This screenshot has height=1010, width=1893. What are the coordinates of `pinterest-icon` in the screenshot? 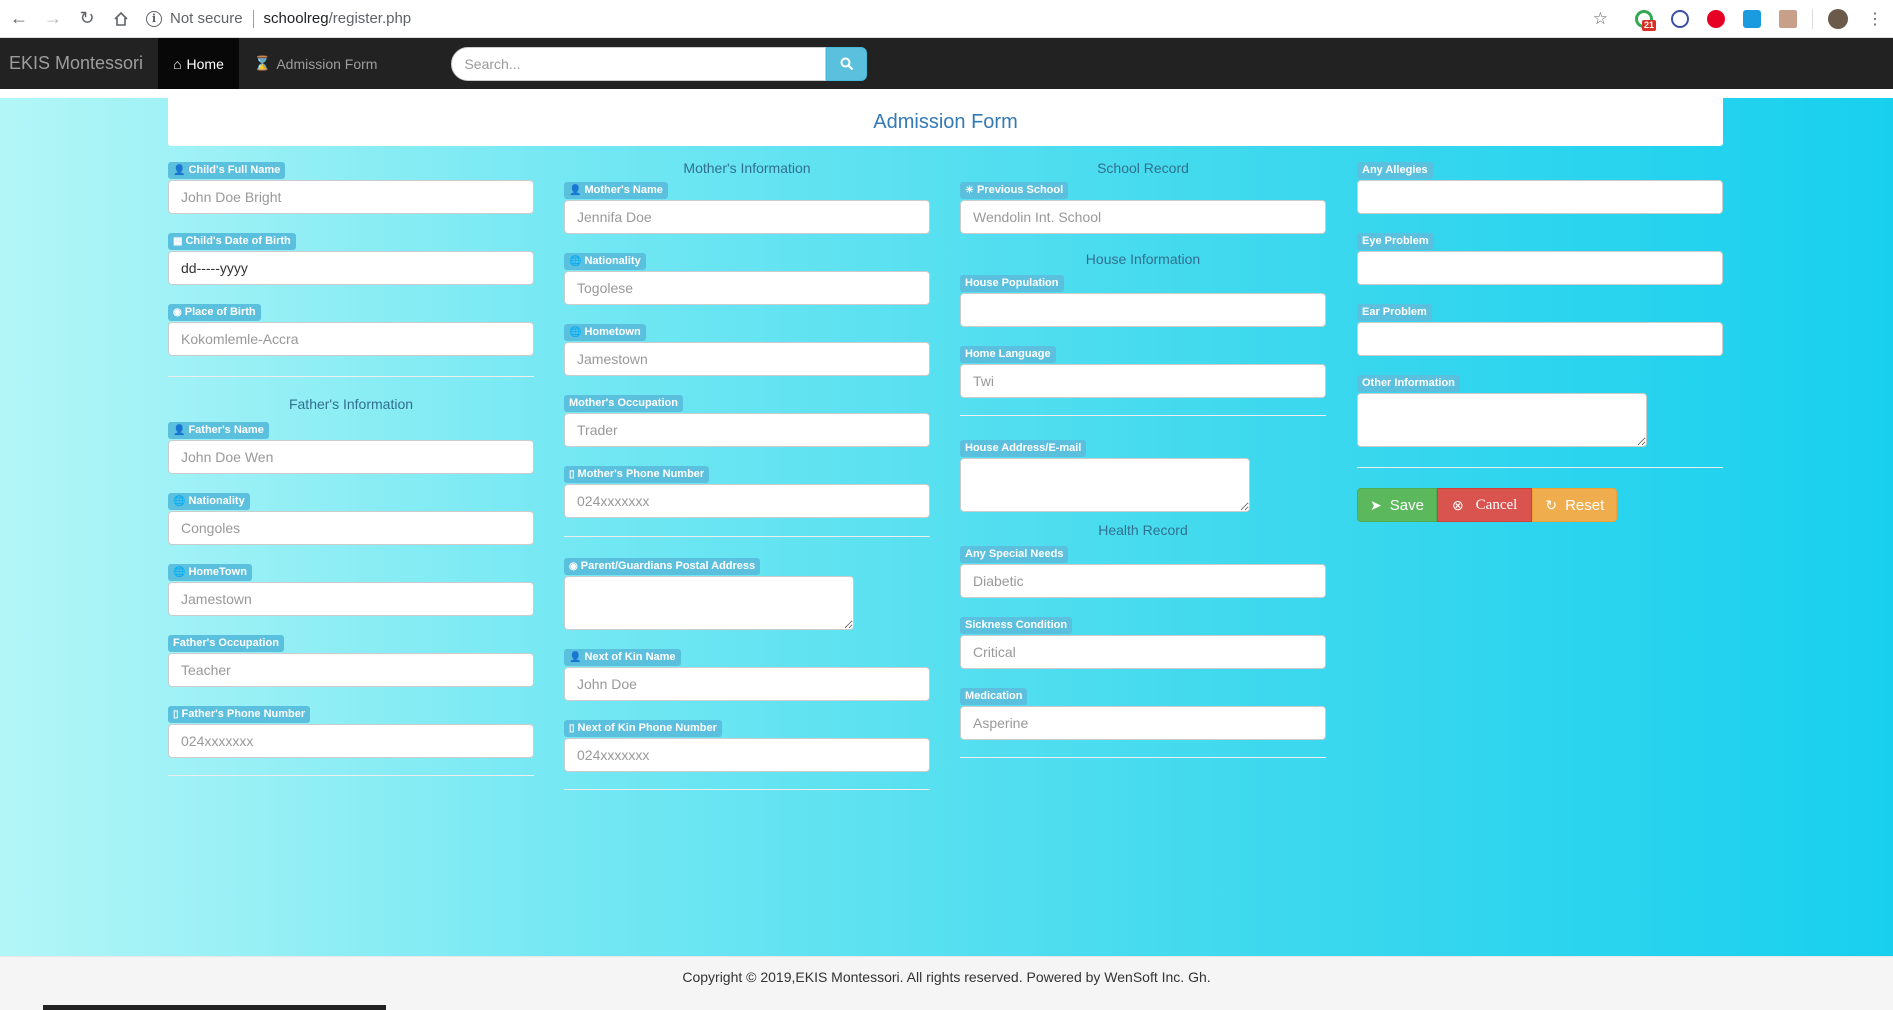 It's located at (1716, 19).